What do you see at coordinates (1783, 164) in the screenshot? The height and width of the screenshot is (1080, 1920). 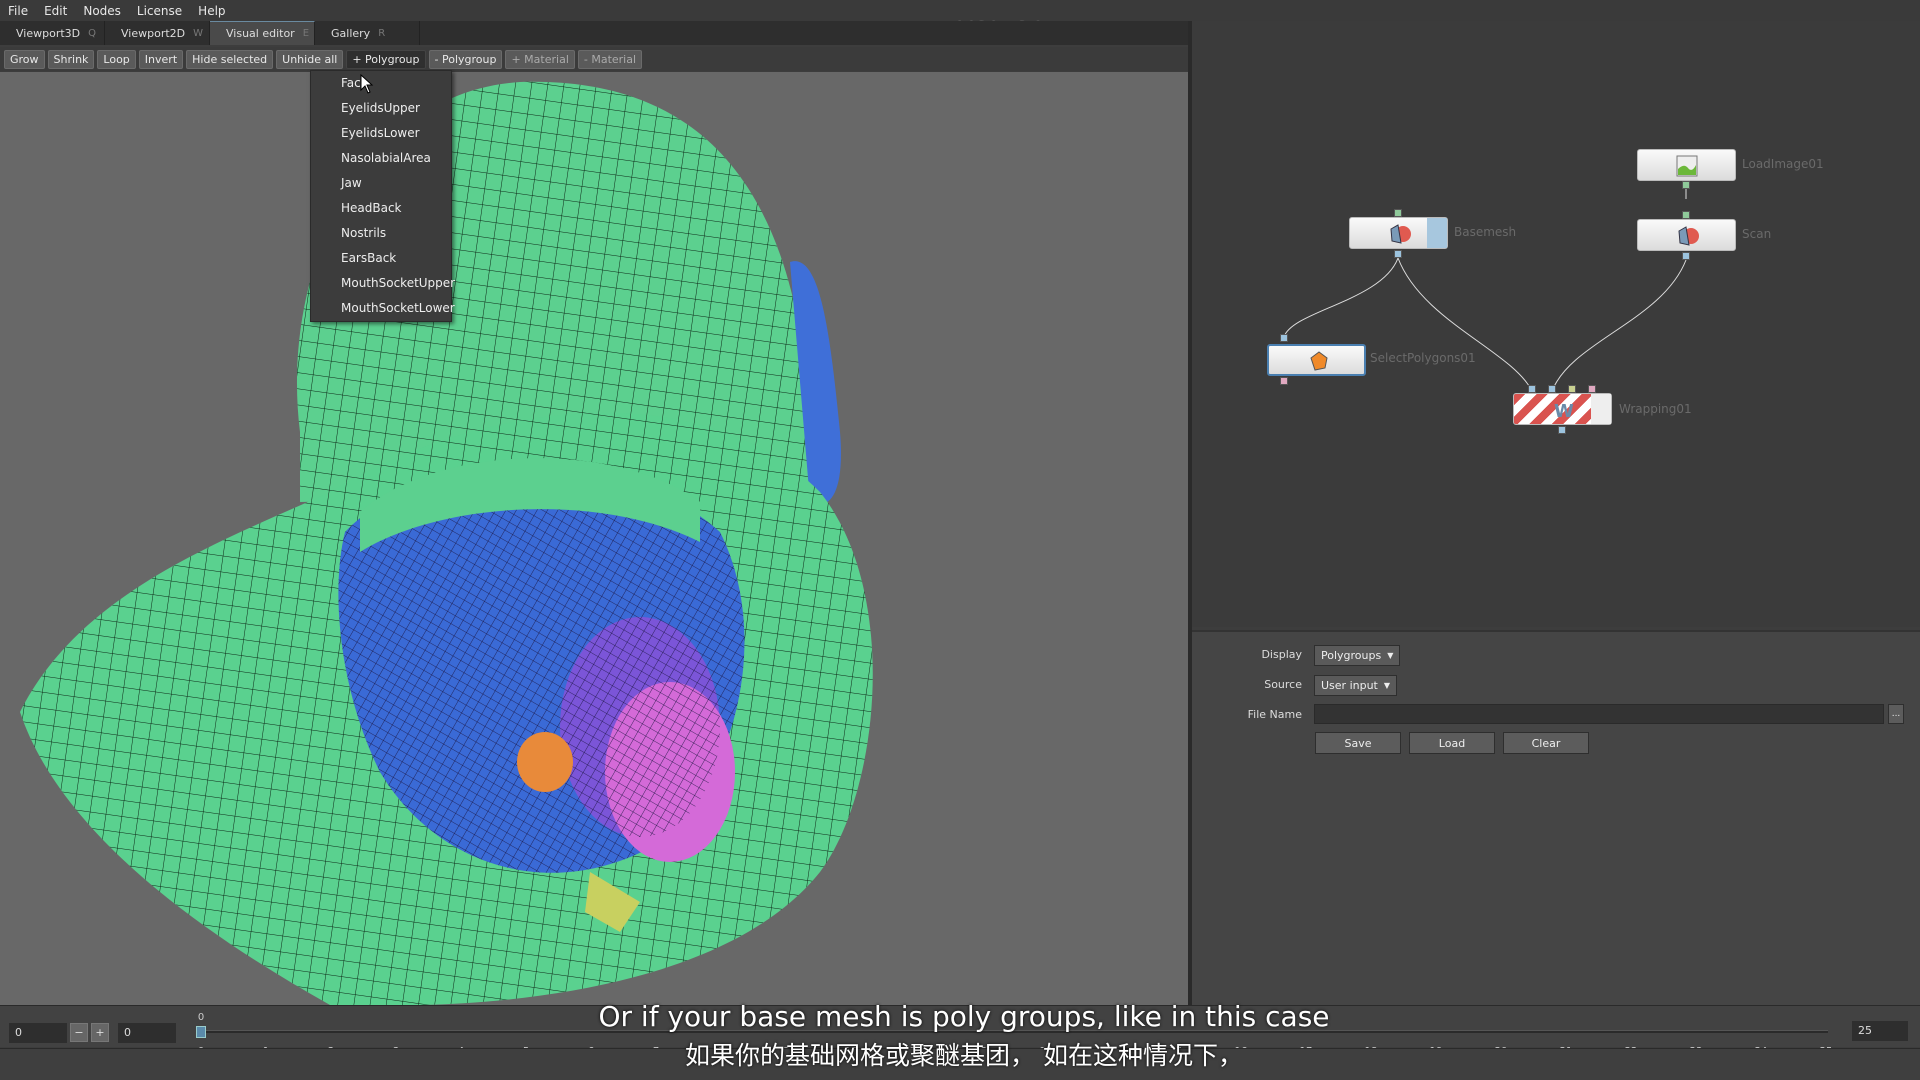 I see `node-label: LoadImage01` at bounding box center [1783, 164].